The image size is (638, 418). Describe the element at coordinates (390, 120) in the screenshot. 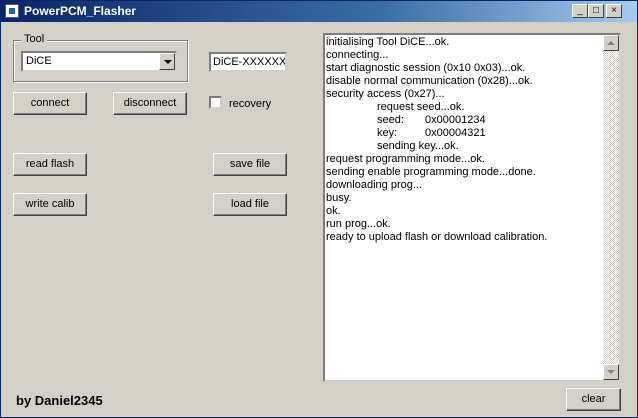

I see `log-line-text: seed:` at that location.